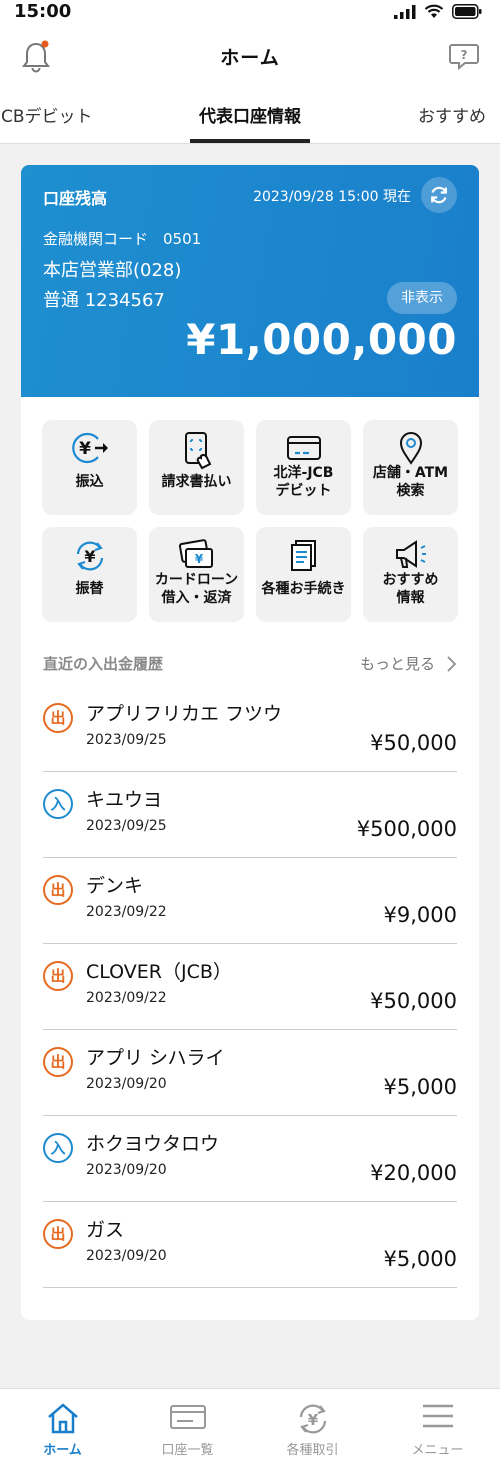  What do you see at coordinates (250, 729) in the screenshot?
I see `transaction-row: 出 アプリフリカエ フツウ 2023/09/25 ¥50,000` at bounding box center [250, 729].